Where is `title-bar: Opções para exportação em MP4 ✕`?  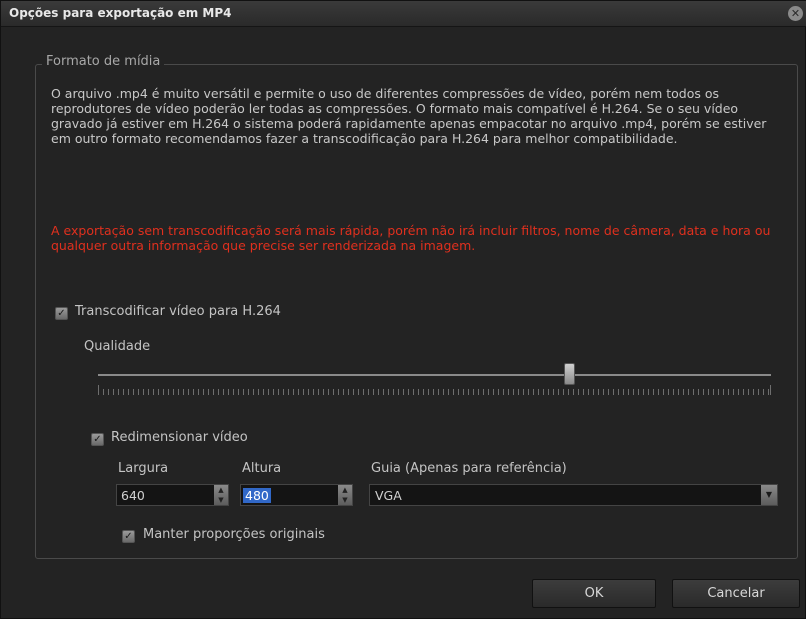
title-bar: Opções para exportação em MP4 ✕ is located at coordinates (403, 14).